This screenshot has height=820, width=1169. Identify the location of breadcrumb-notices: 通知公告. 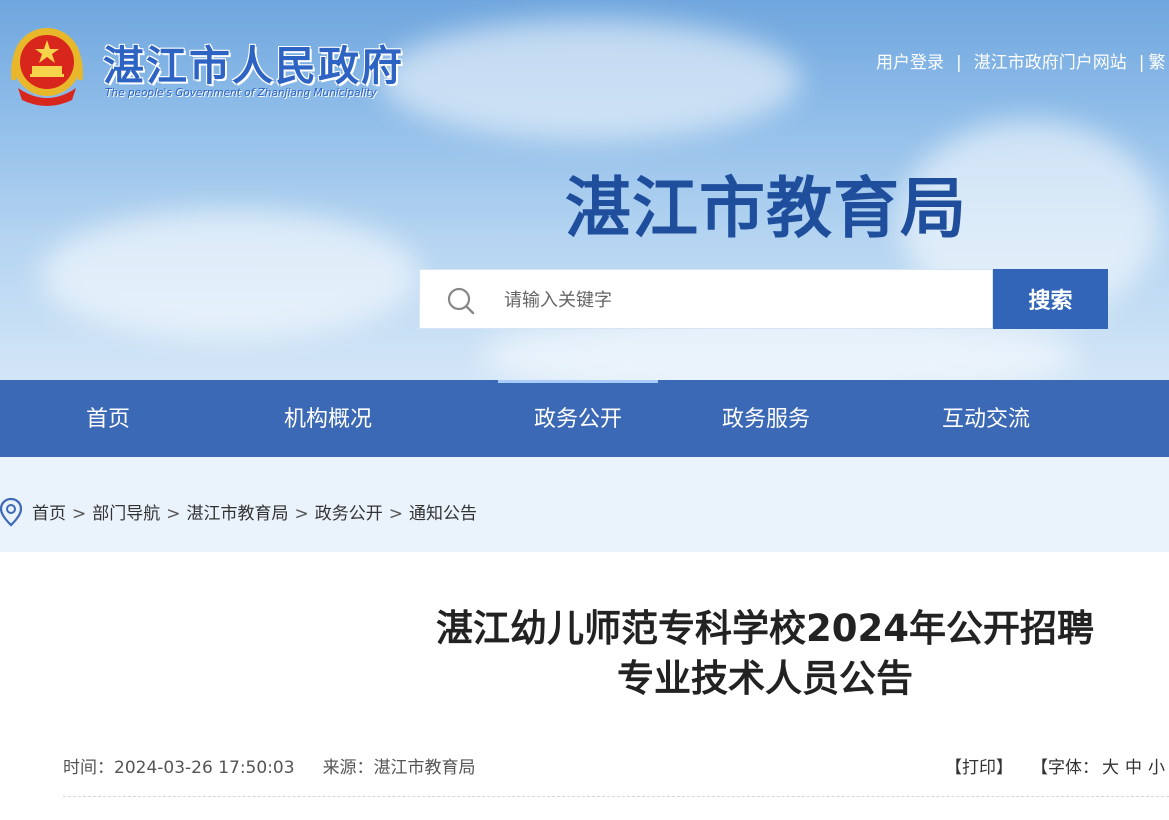
(443, 514).